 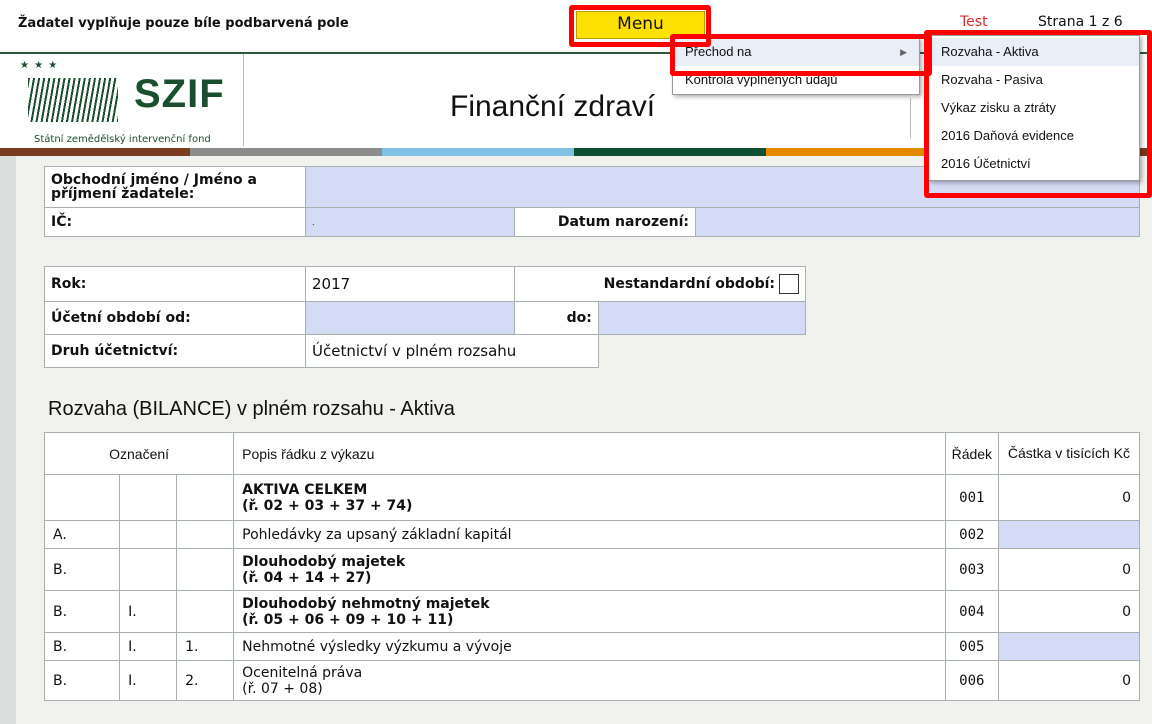 I want to click on dob-field, so click(x=917, y=222).